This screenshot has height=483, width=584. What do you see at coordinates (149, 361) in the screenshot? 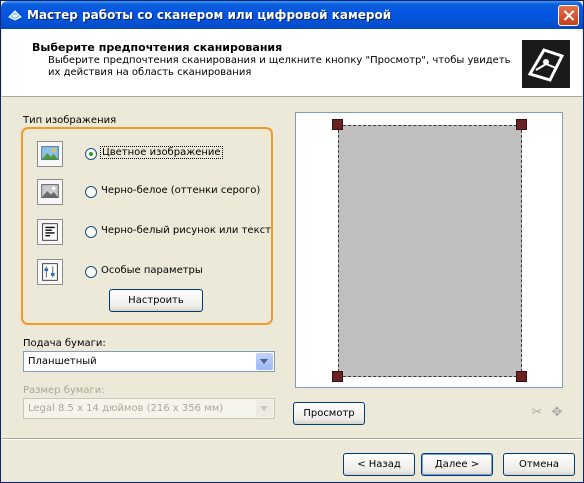
I see `paper-source-select: Планшетный` at bounding box center [149, 361].